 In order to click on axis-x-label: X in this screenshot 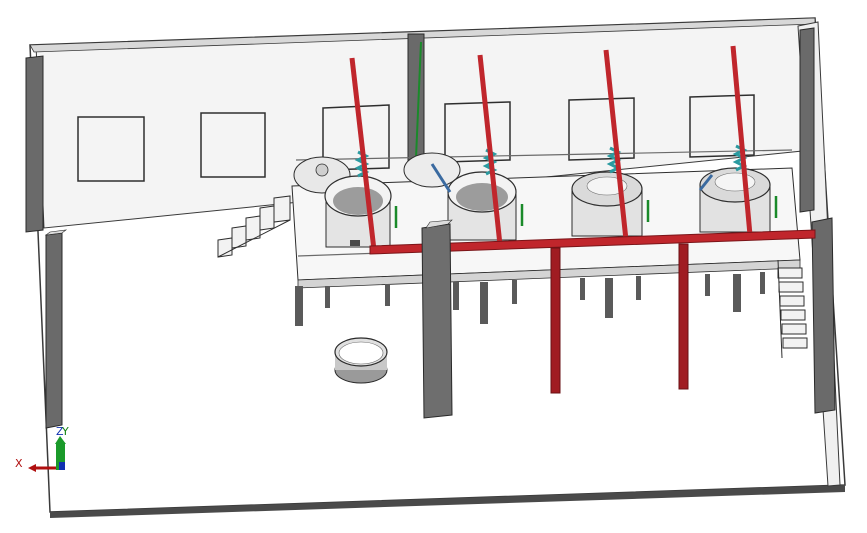, I will do `click(19, 463)`.